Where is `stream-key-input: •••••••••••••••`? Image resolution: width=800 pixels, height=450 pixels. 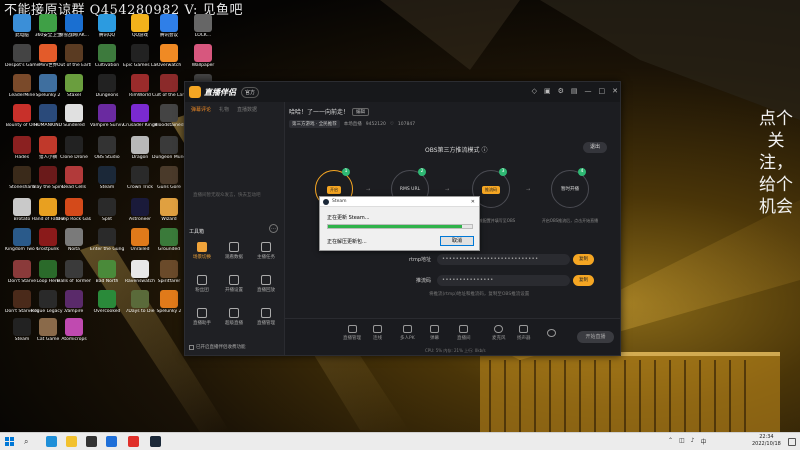 stream-key-input: ••••••••••••••• is located at coordinates (503, 280).